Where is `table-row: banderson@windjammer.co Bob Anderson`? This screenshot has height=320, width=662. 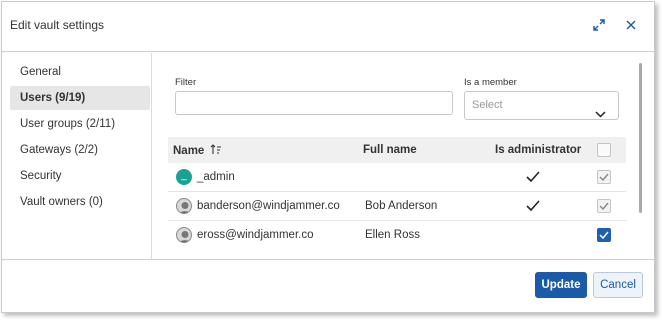
table-row: banderson@windjammer.co Bob Anderson is located at coordinates (397, 206).